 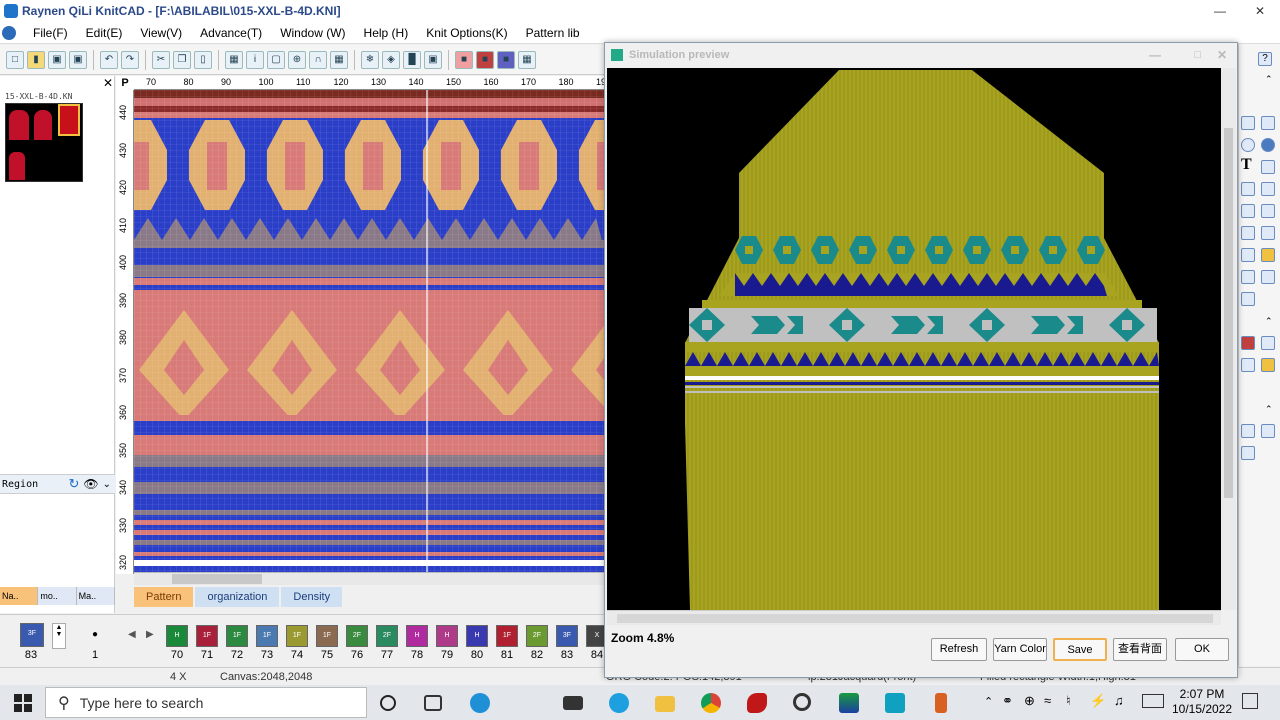 What do you see at coordinates (164, 597) in the screenshot?
I see `tab-pattern: Pattern` at bounding box center [164, 597].